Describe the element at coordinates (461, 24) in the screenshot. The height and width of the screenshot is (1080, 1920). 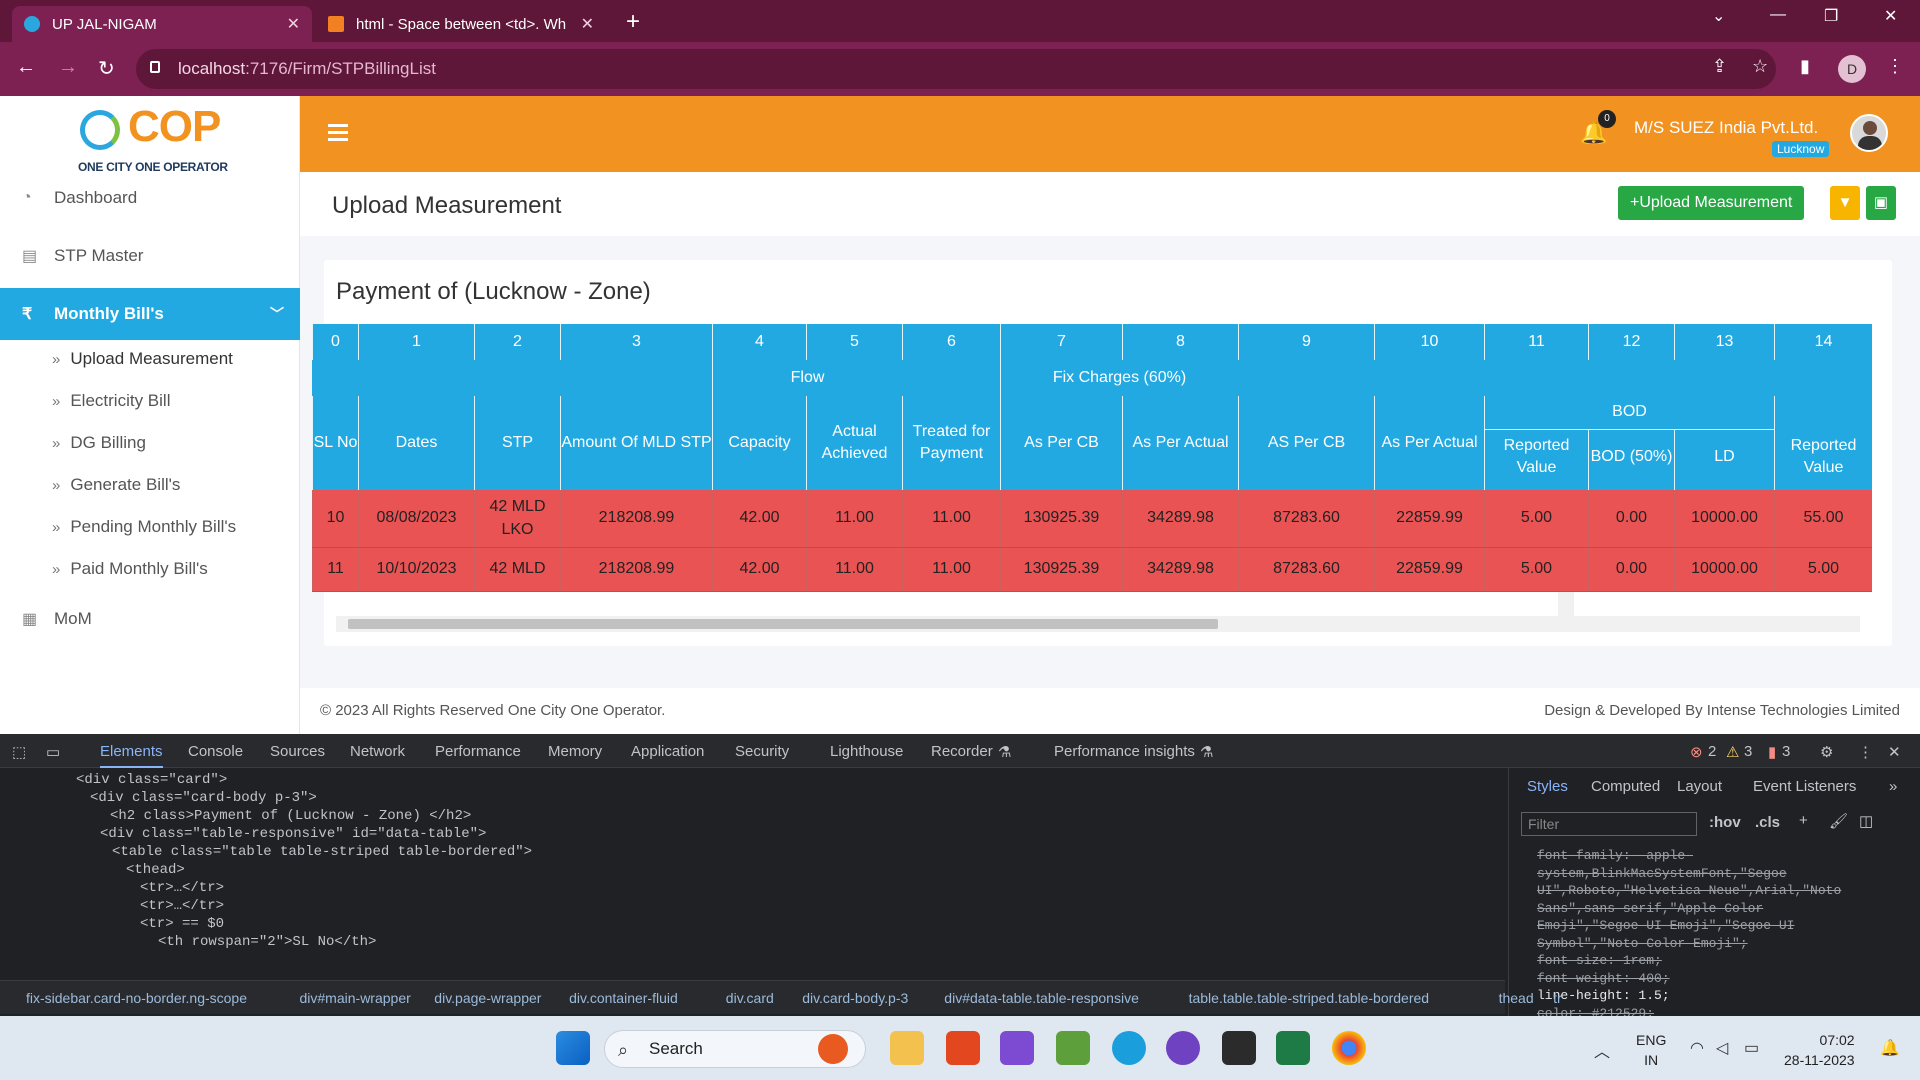
I see `browser-tab-stackoverflow: html - Space between <td>. Wh ✕` at that location.